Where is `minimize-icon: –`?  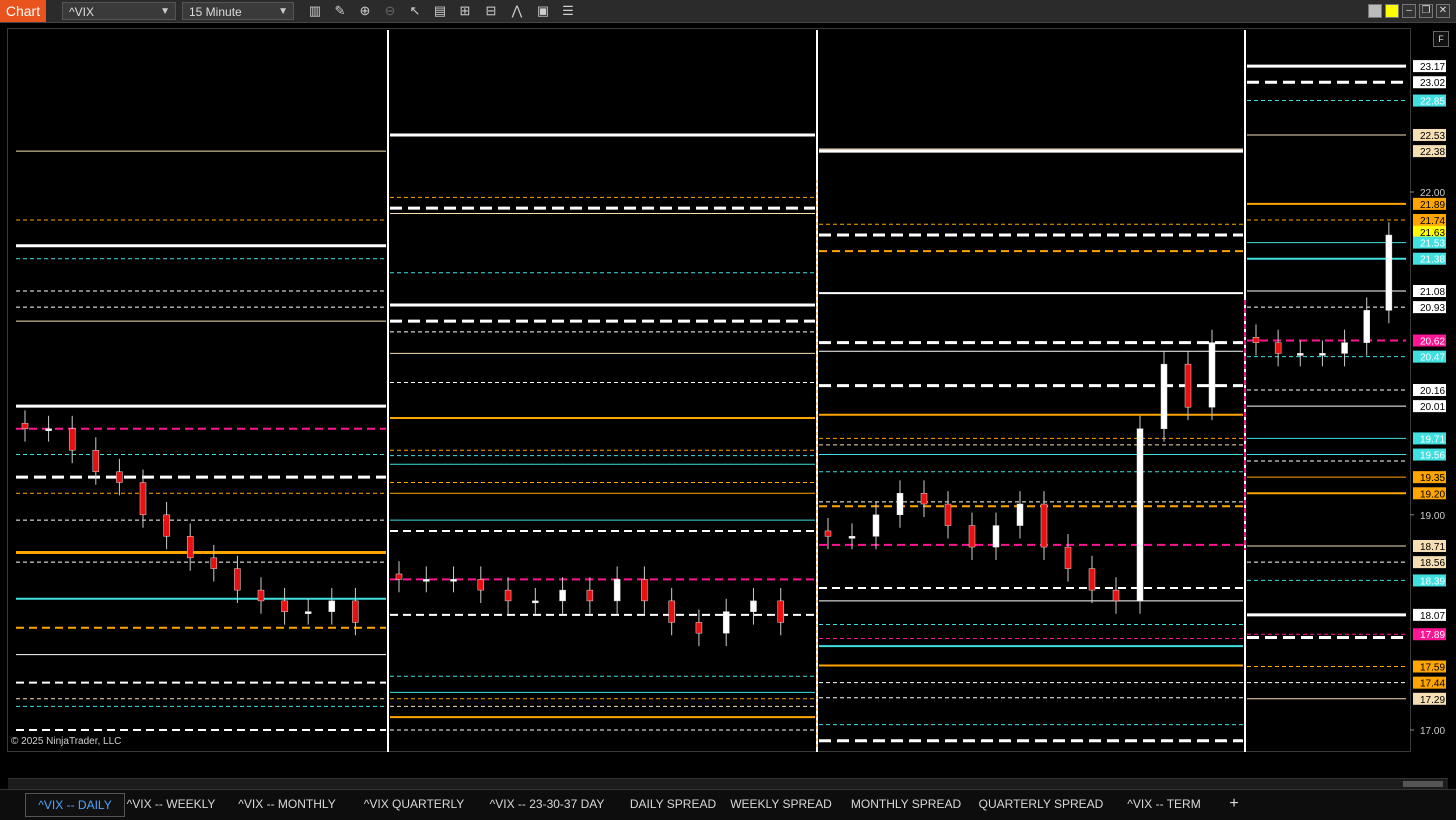 minimize-icon: – is located at coordinates (1409, 11).